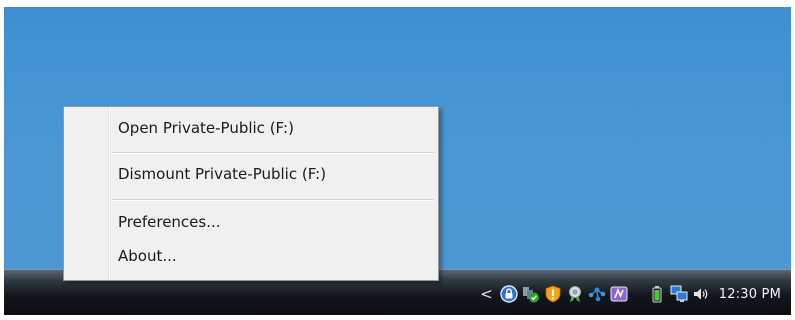 Image resolution: width=795 pixels, height=320 pixels. I want to click on app-icon, so click(619, 294).